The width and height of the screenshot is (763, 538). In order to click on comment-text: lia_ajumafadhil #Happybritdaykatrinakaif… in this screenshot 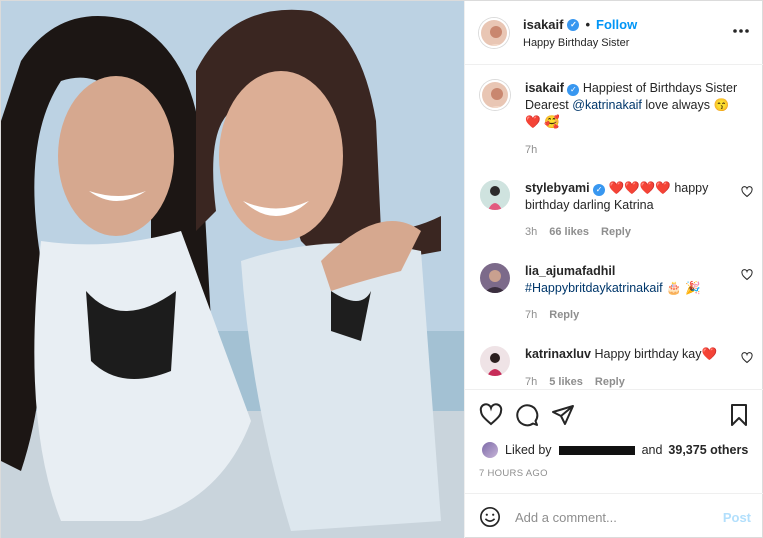, I will do `click(632, 280)`.